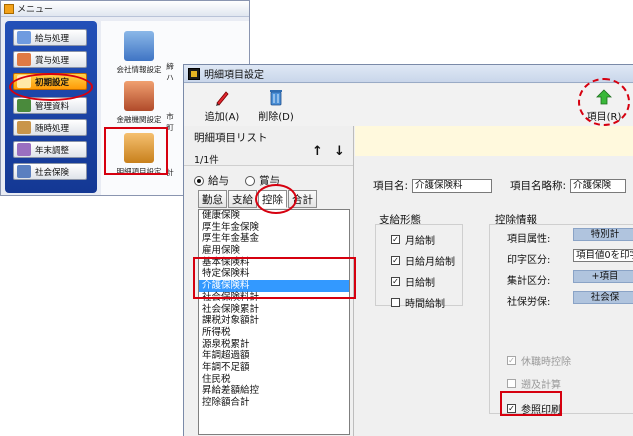 The height and width of the screenshot is (436, 633). I want to click on dialog-titlebar: 明細項目設定, so click(408, 74).